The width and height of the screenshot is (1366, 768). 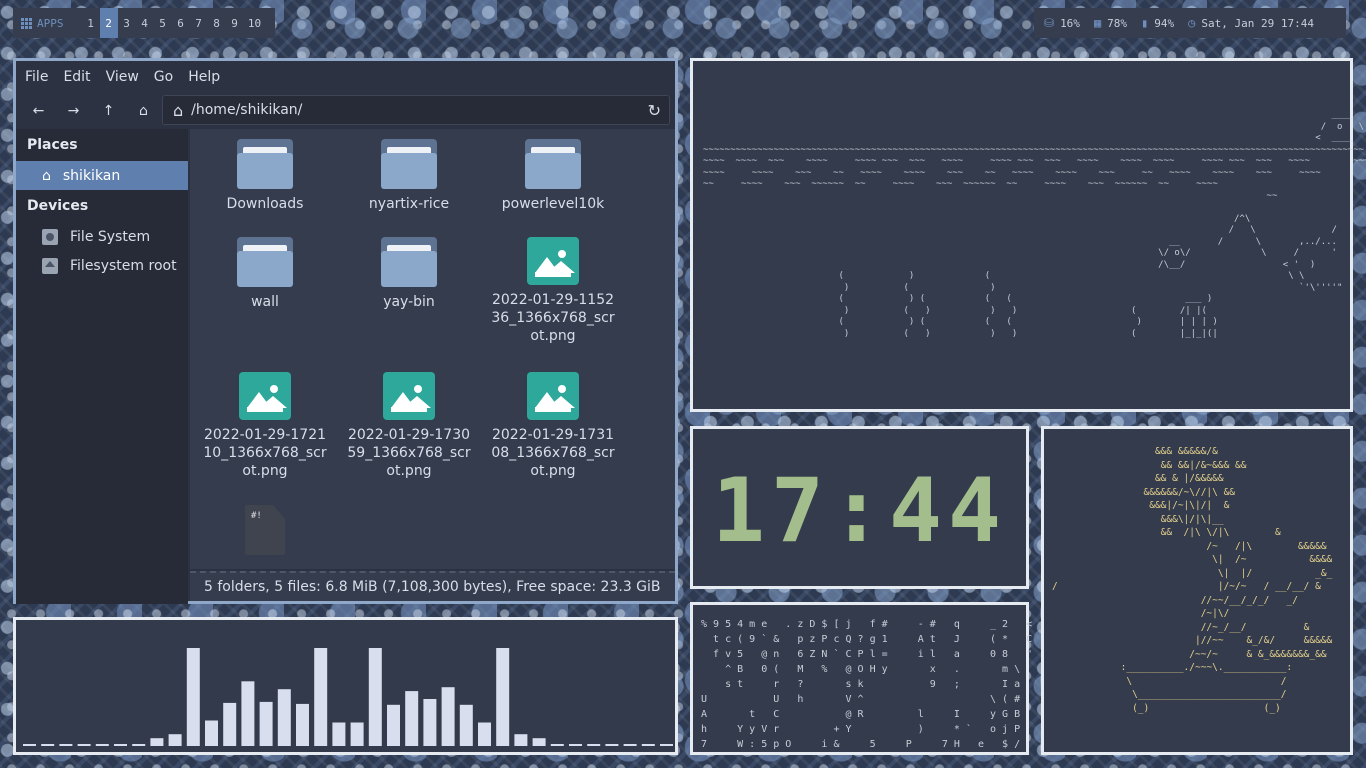 I want to click on menu-view: View, so click(x=122, y=77).